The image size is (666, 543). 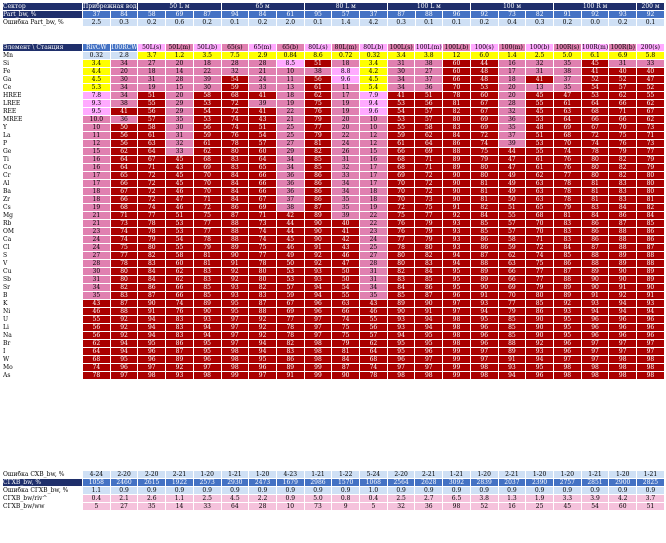 What do you see at coordinates (96, 119) in the screenshot?
I see `value-cell: 10.0` at bounding box center [96, 119].